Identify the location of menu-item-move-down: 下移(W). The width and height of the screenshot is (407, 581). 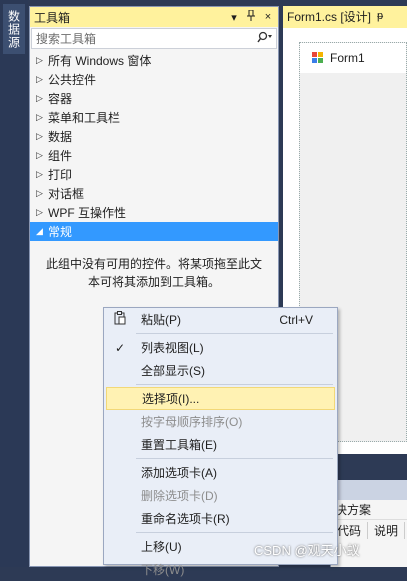
(220, 569).